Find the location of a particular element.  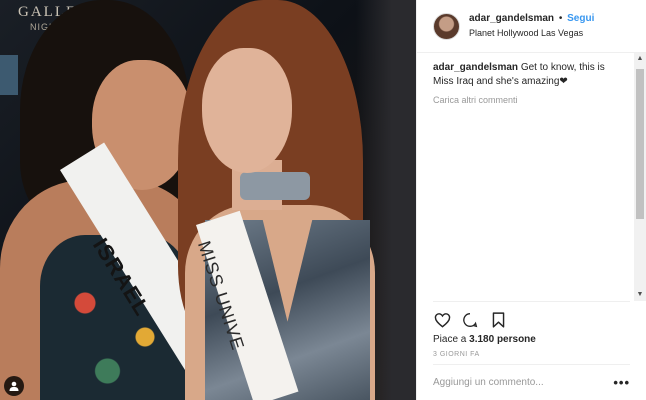

load-more-comments: Carica altri commenti is located at coordinates (530, 100).